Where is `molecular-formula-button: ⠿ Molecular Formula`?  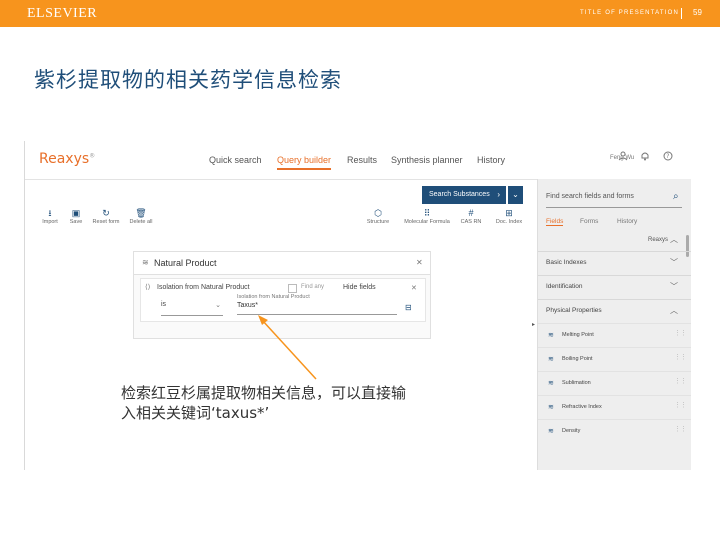 molecular-formula-button: ⠿ Molecular Formula is located at coordinates (427, 216).